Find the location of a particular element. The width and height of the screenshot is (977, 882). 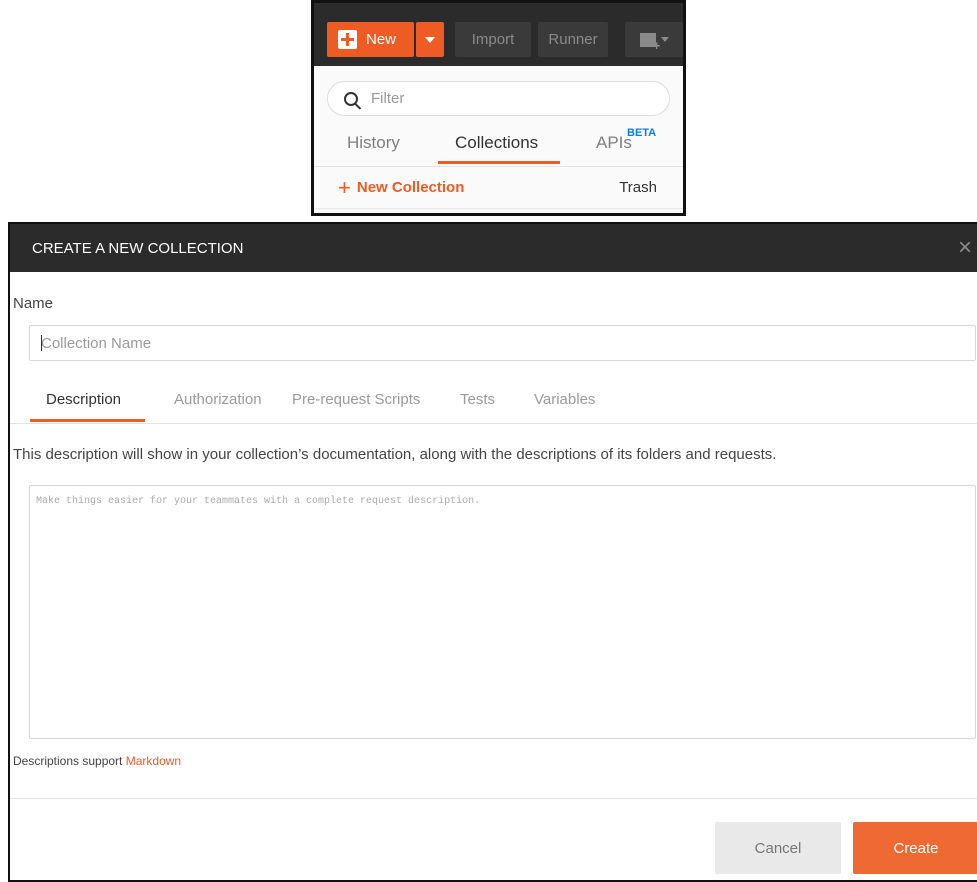

new-collection-button: + New Collection is located at coordinates (401, 187).